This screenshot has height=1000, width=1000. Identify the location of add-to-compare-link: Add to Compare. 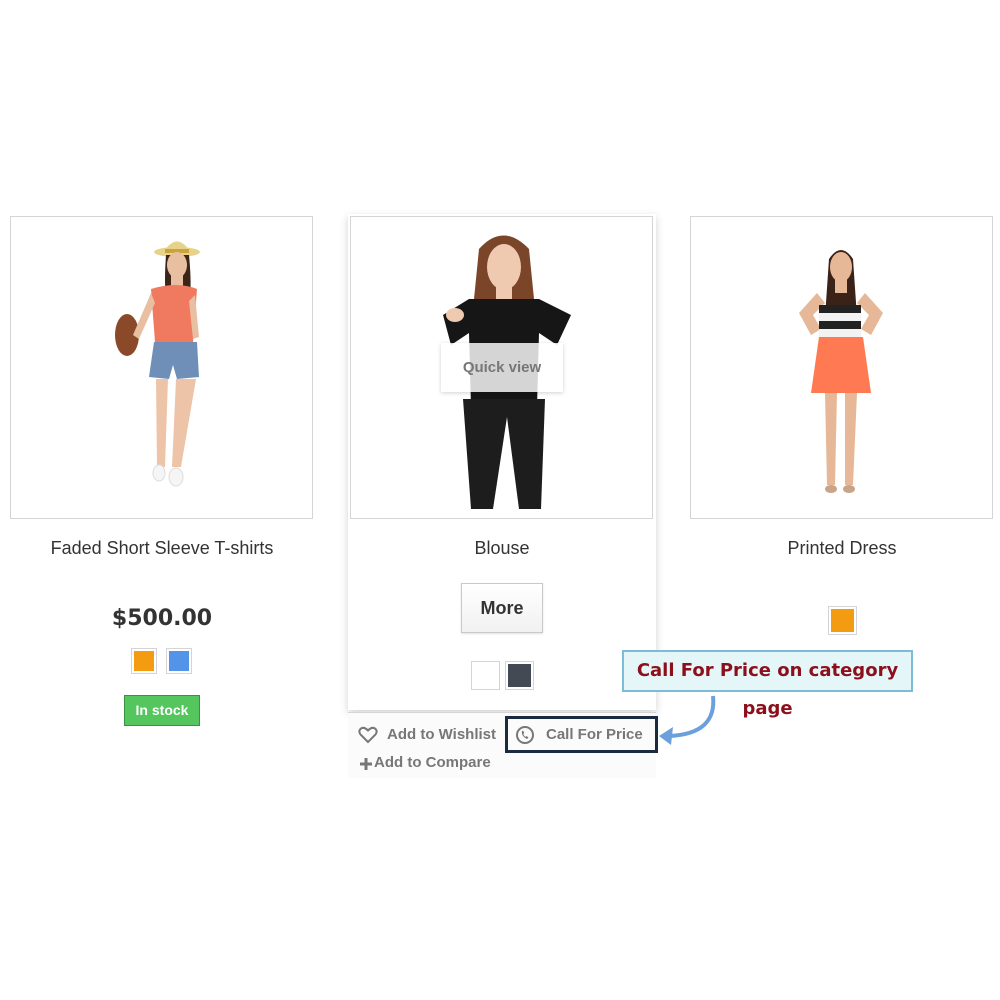
(432, 762).